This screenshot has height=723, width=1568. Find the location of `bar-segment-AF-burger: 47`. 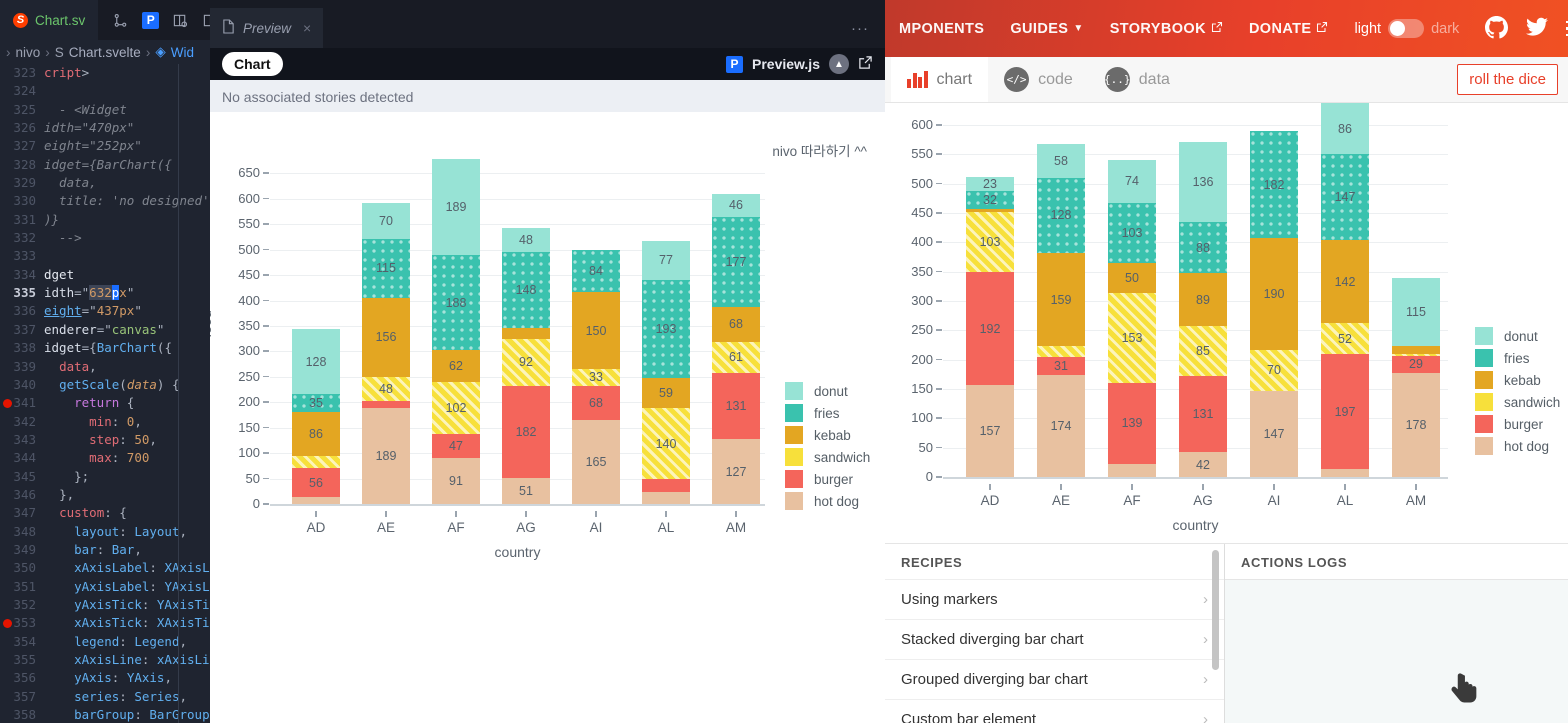

bar-segment-AF-burger: 47 is located at coordinates (456, 445).